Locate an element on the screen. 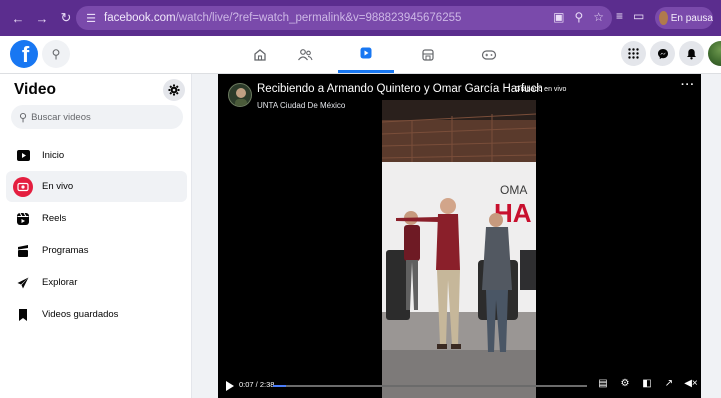  reels-icon is located at coordinates (23, 219).